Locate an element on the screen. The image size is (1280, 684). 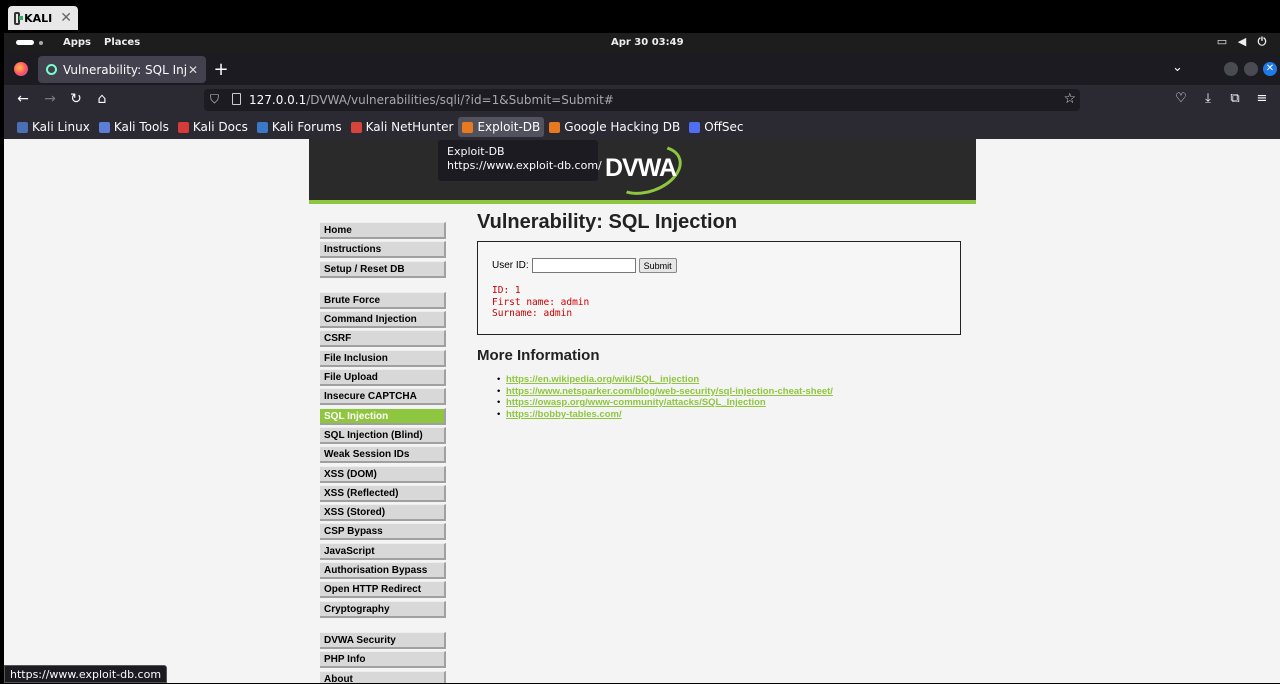
more-info-link: https://bobby-tables.com/ is located at coordinates (564, 414).